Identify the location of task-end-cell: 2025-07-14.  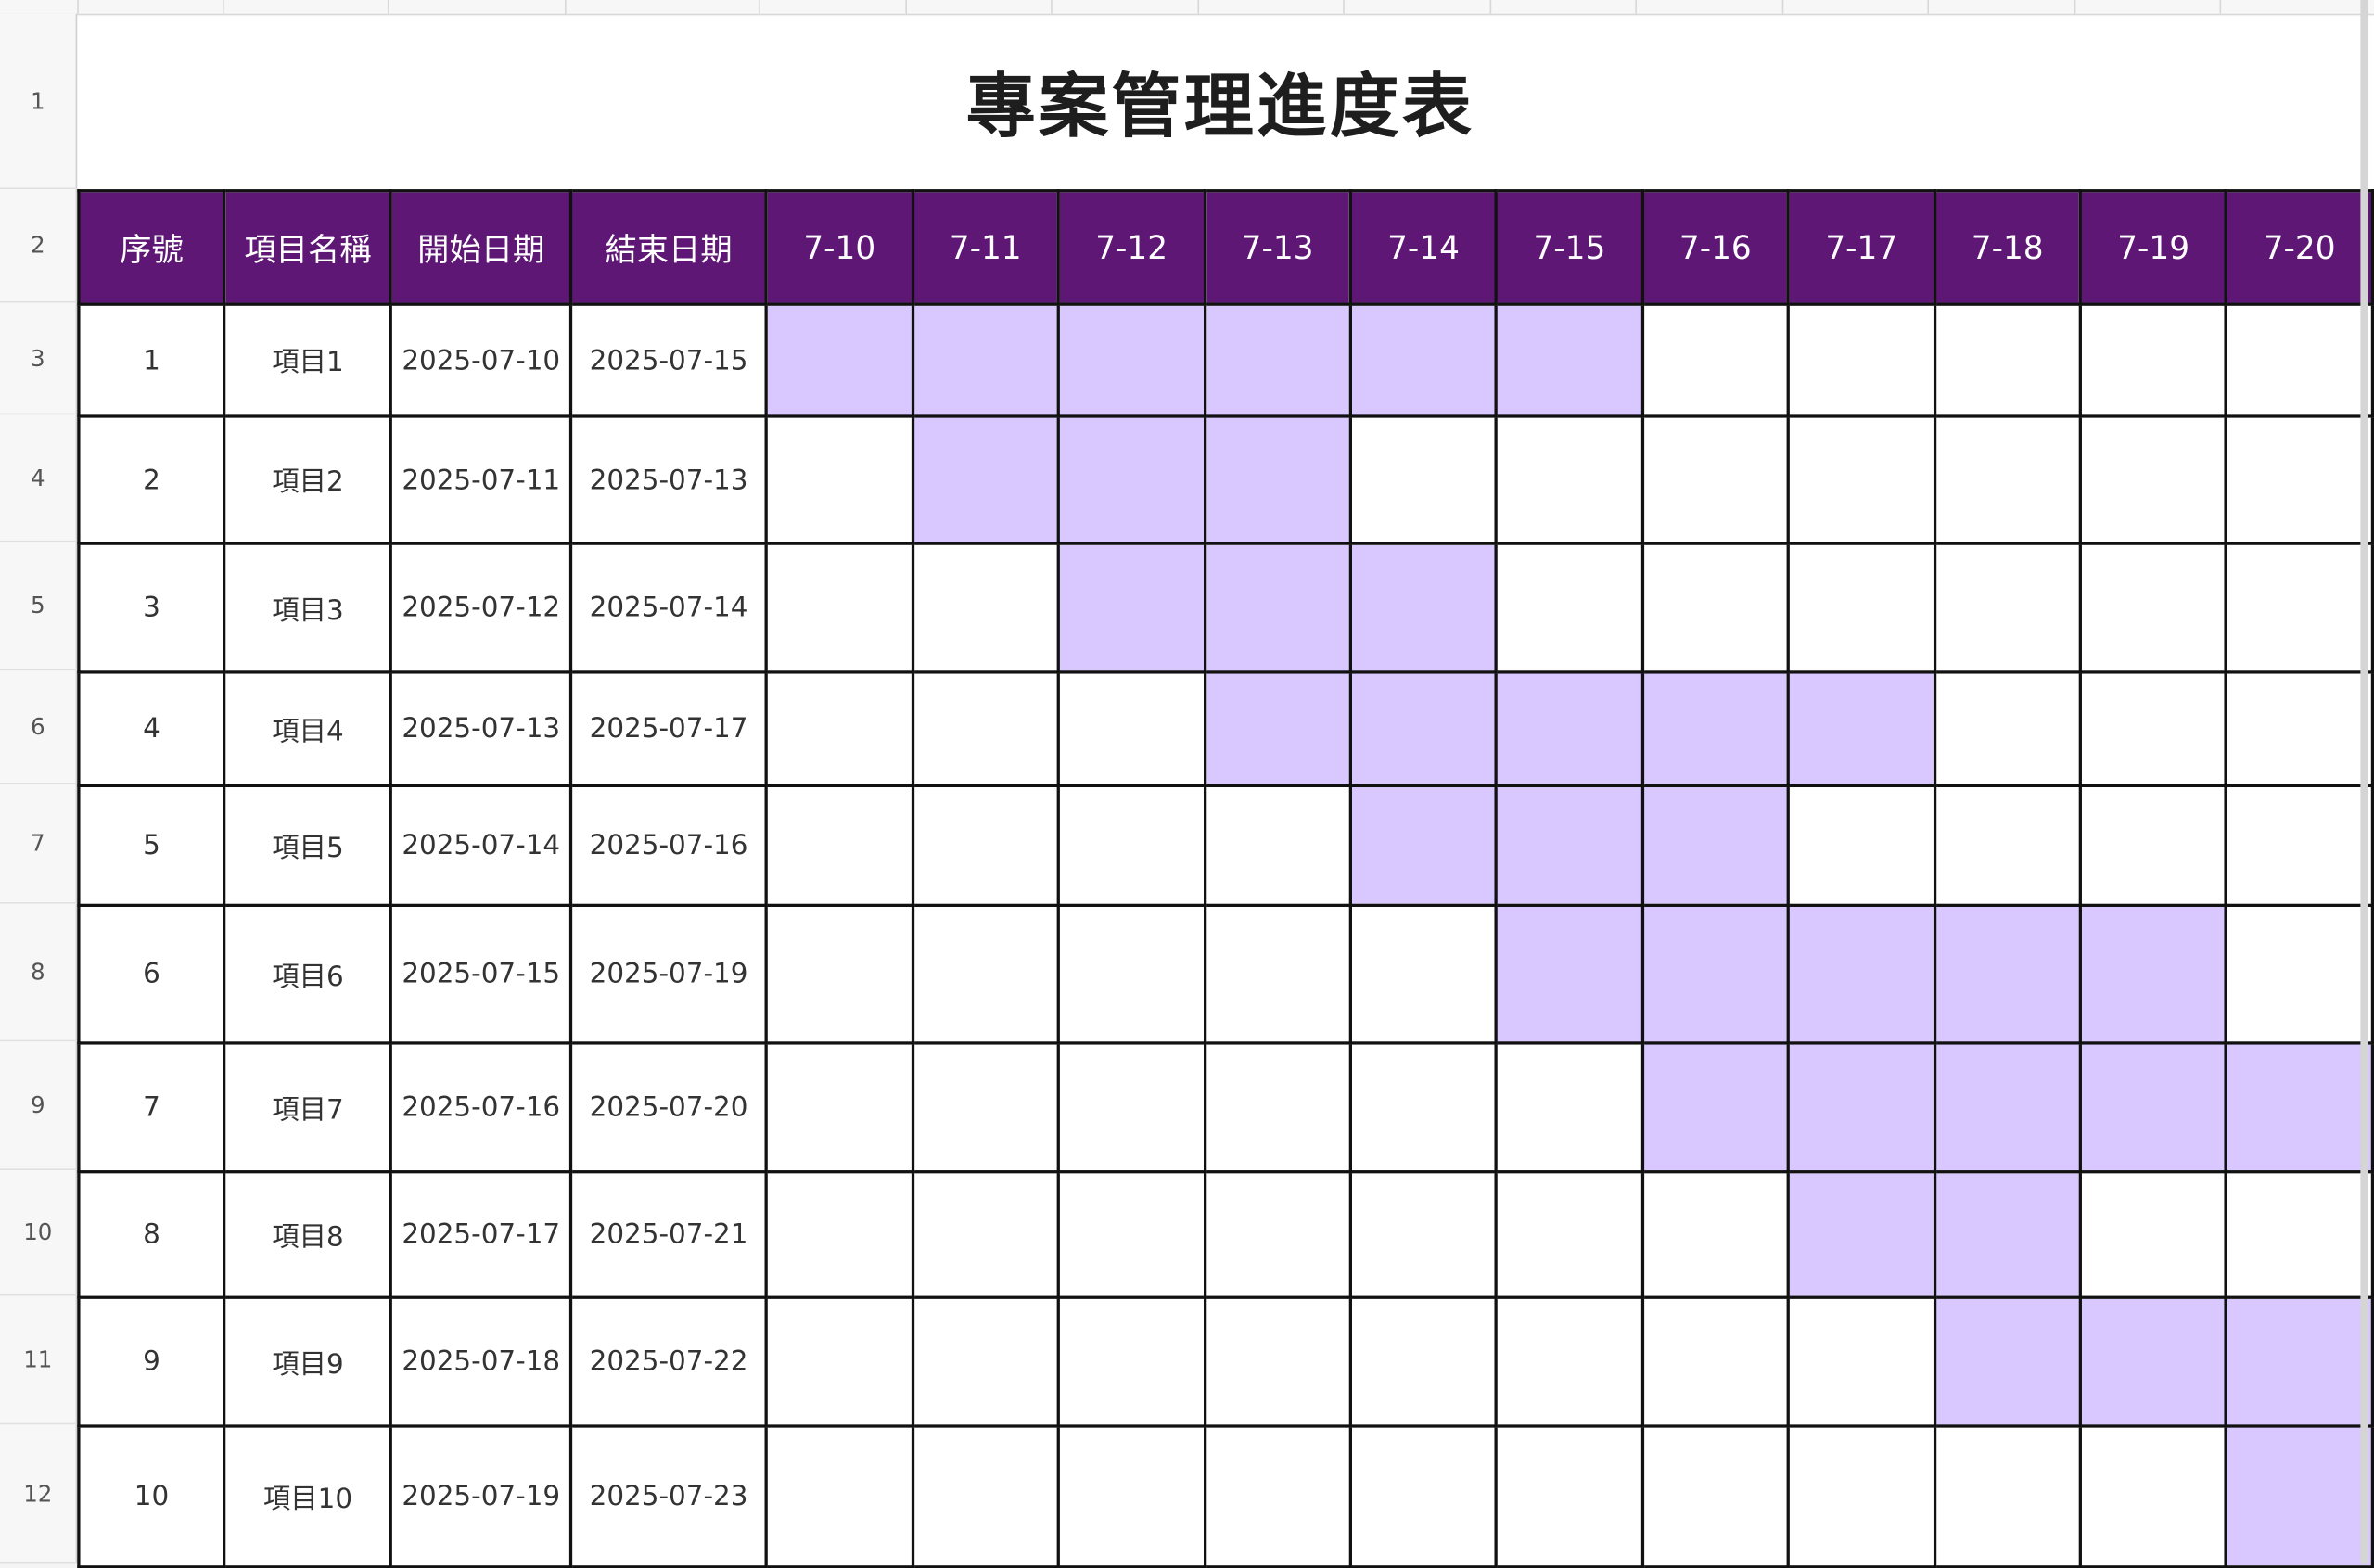
(668, 608).